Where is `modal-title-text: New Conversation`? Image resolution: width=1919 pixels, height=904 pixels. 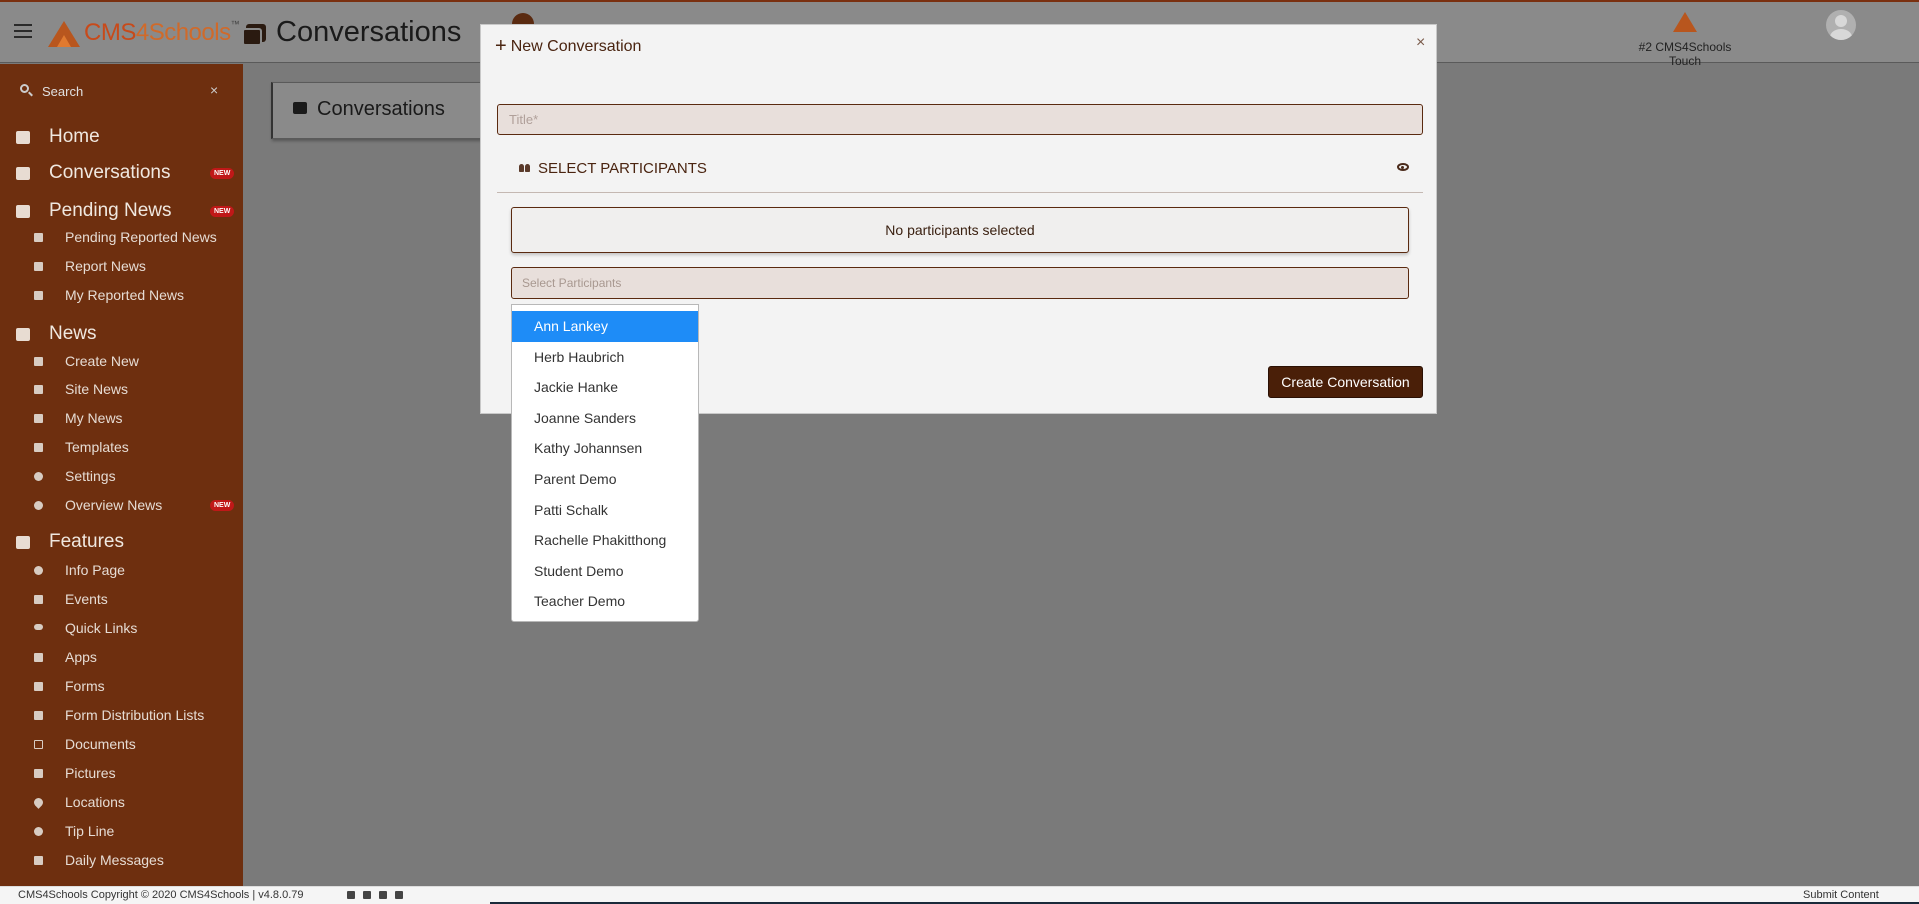
modal-title-text: New Conversation is located at coordinates (576, 46).